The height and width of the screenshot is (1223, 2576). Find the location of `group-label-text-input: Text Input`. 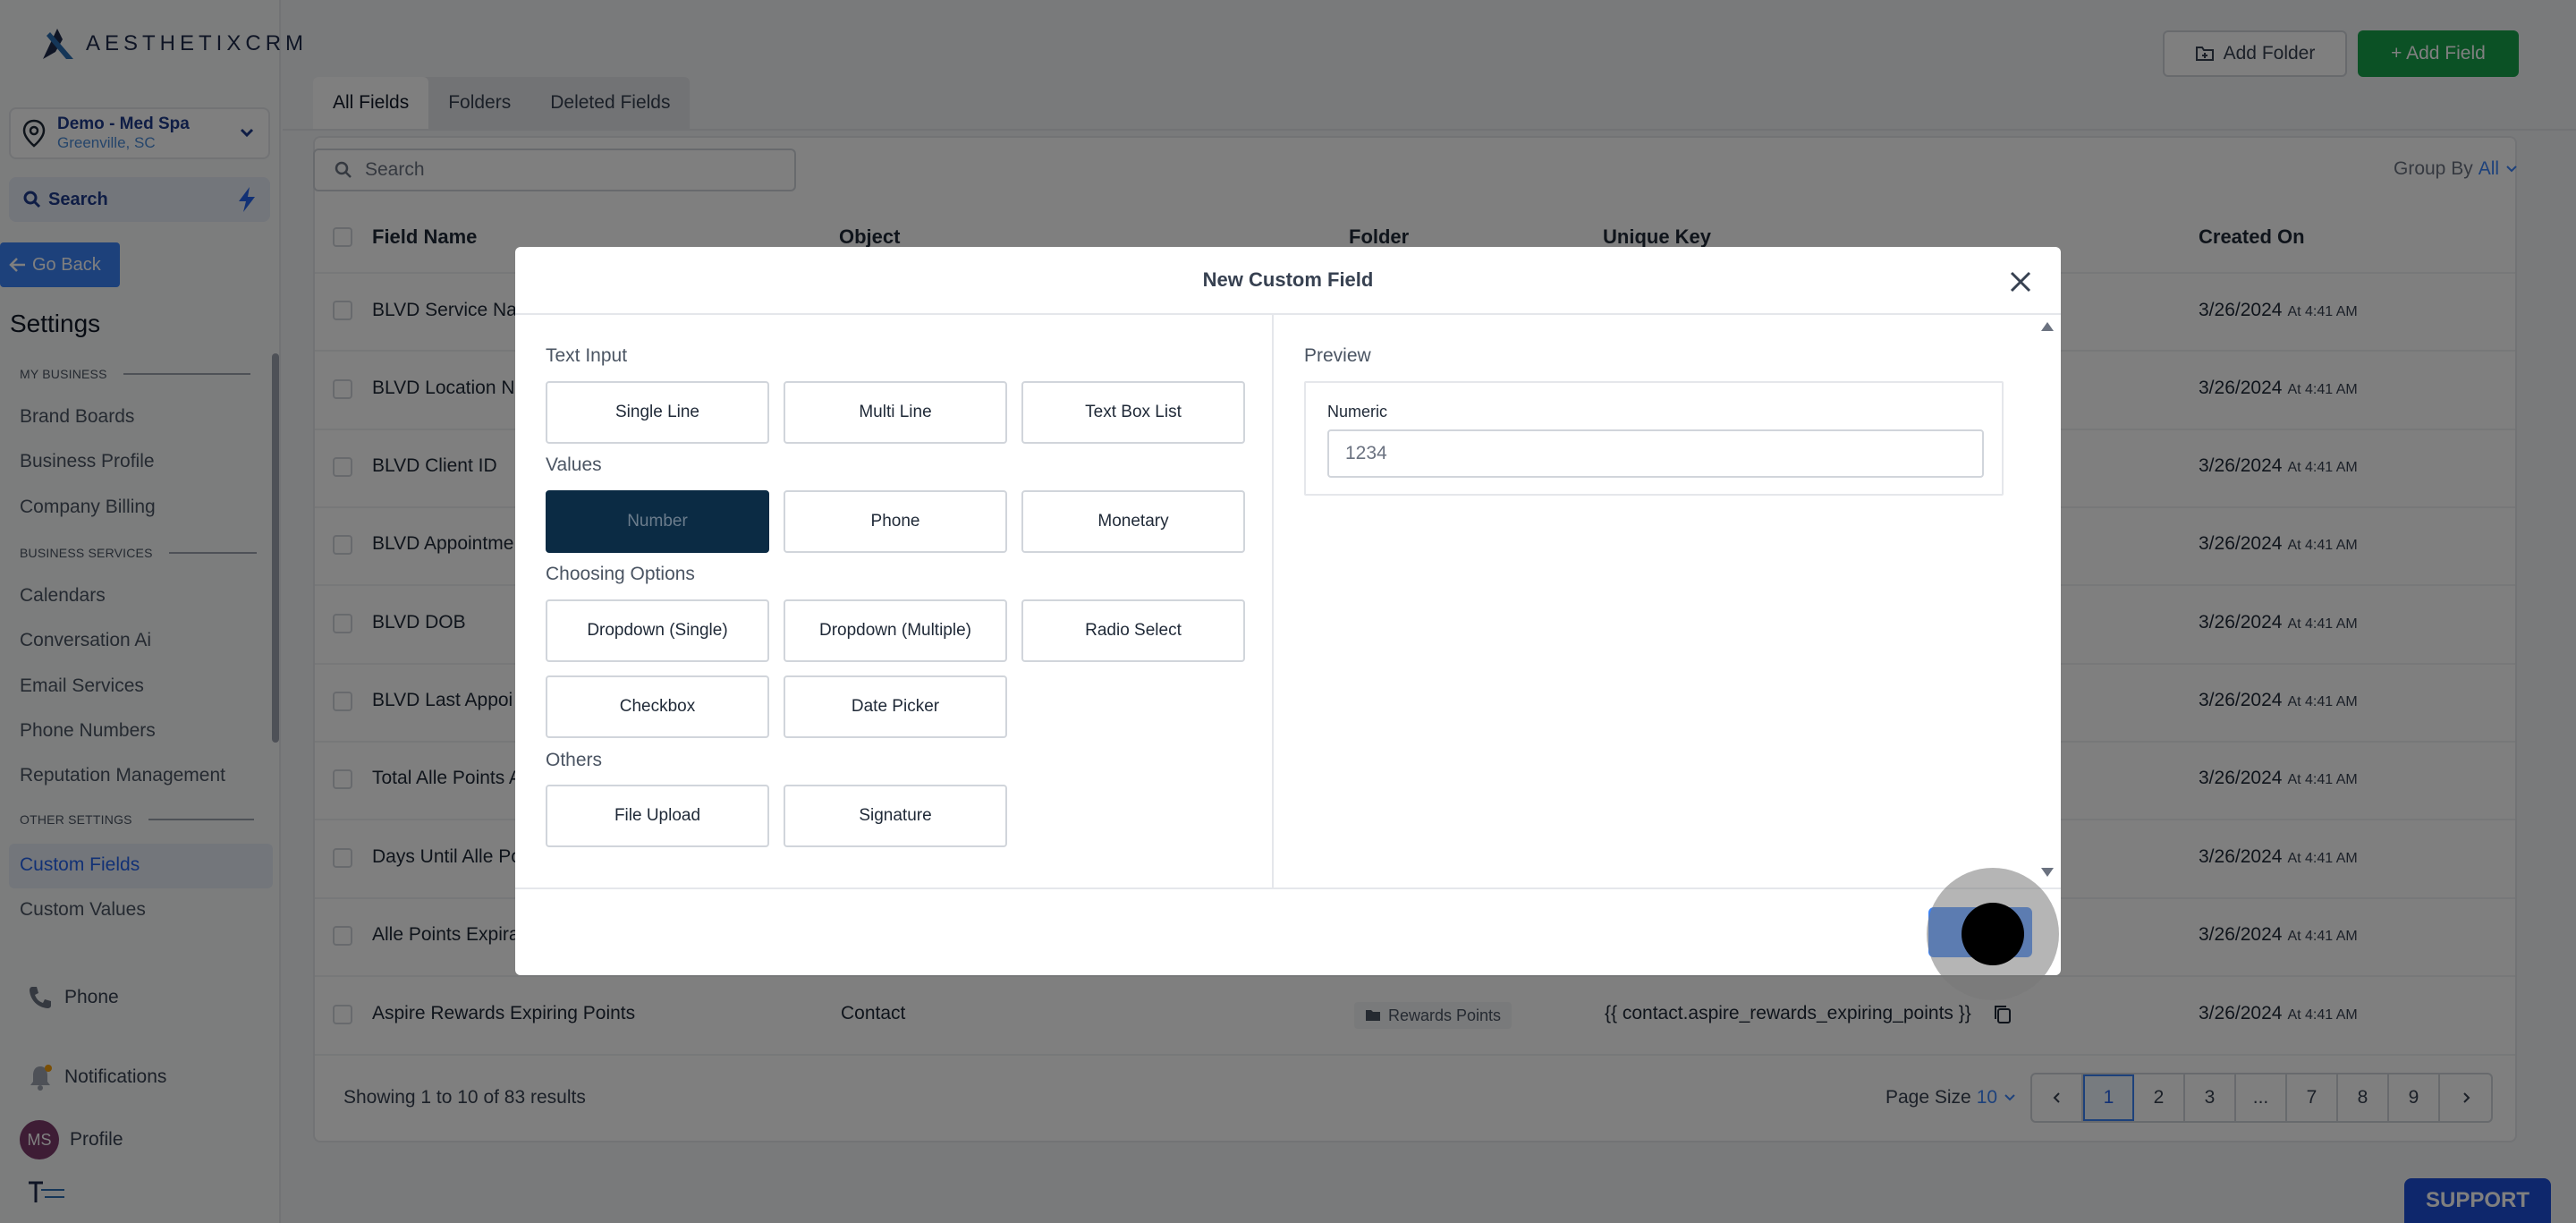

group-label-text-input: Text Input is located at coordinates (587, 355).